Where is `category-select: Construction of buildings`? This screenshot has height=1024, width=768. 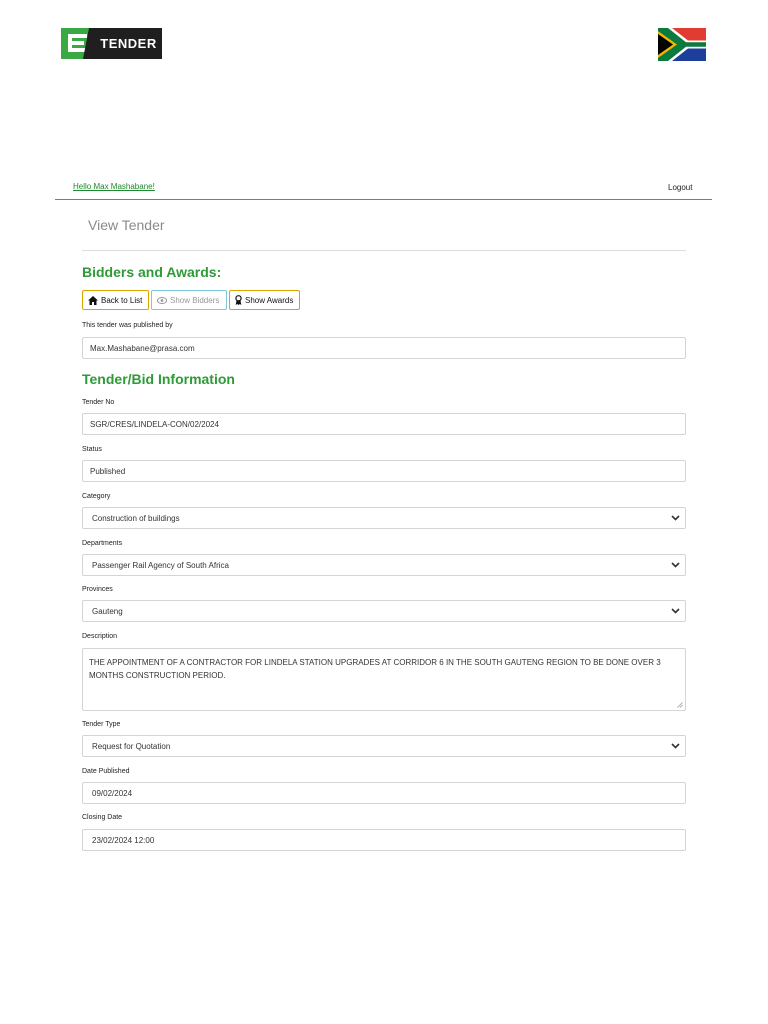 category-select: Construction of buildings is located at coordinates (384, 518).